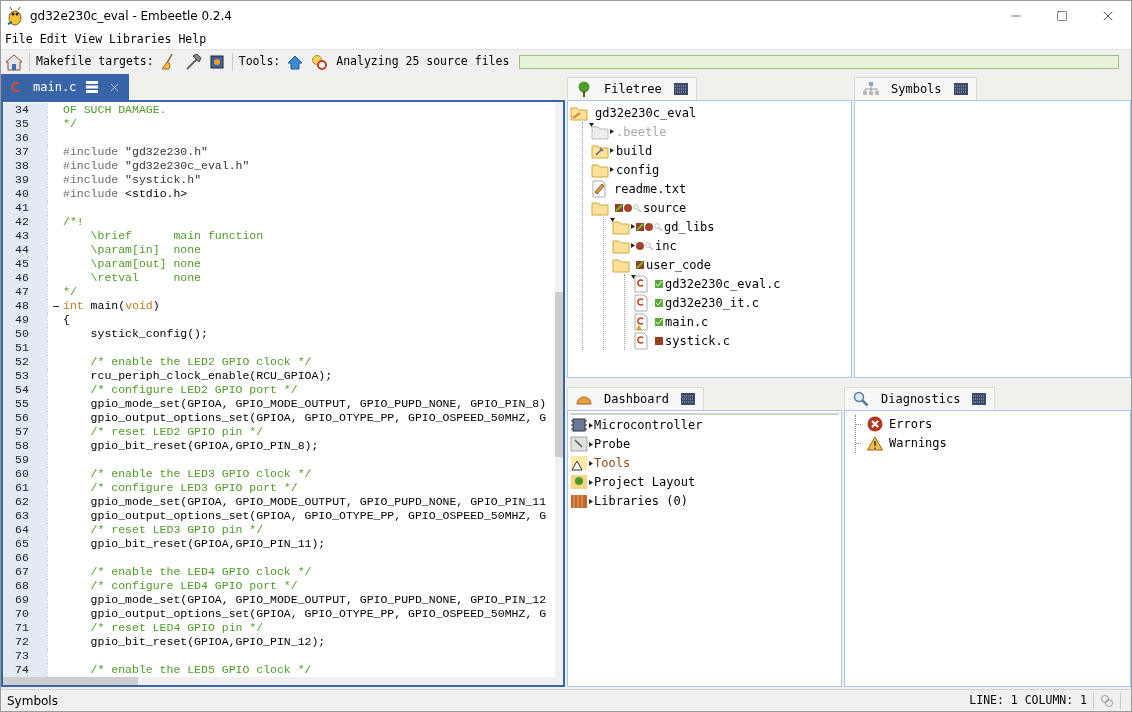 The height and width of the screenshot is (712, 1132). I want to click on menu-item: File, so click(19, 40).